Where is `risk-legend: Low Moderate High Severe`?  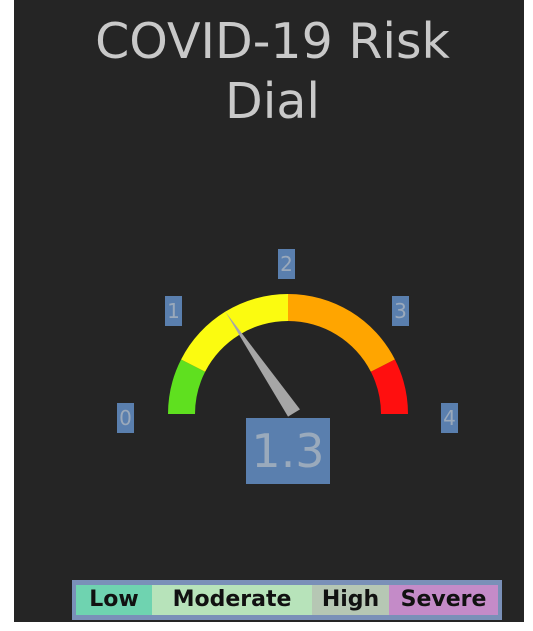
risk-legend: Low Moderate High Severe is located at coordinates (287, 600).